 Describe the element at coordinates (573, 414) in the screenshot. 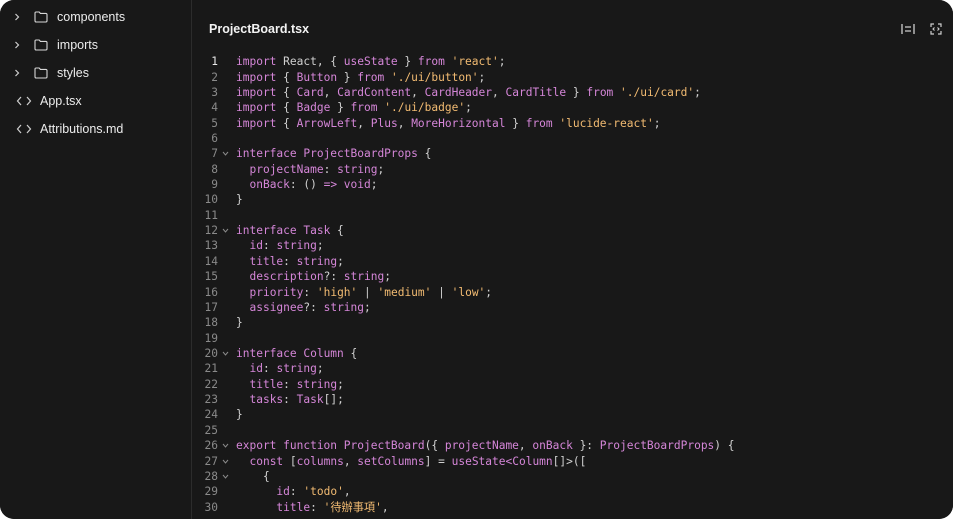

I see `code-line: 24}` at that location.